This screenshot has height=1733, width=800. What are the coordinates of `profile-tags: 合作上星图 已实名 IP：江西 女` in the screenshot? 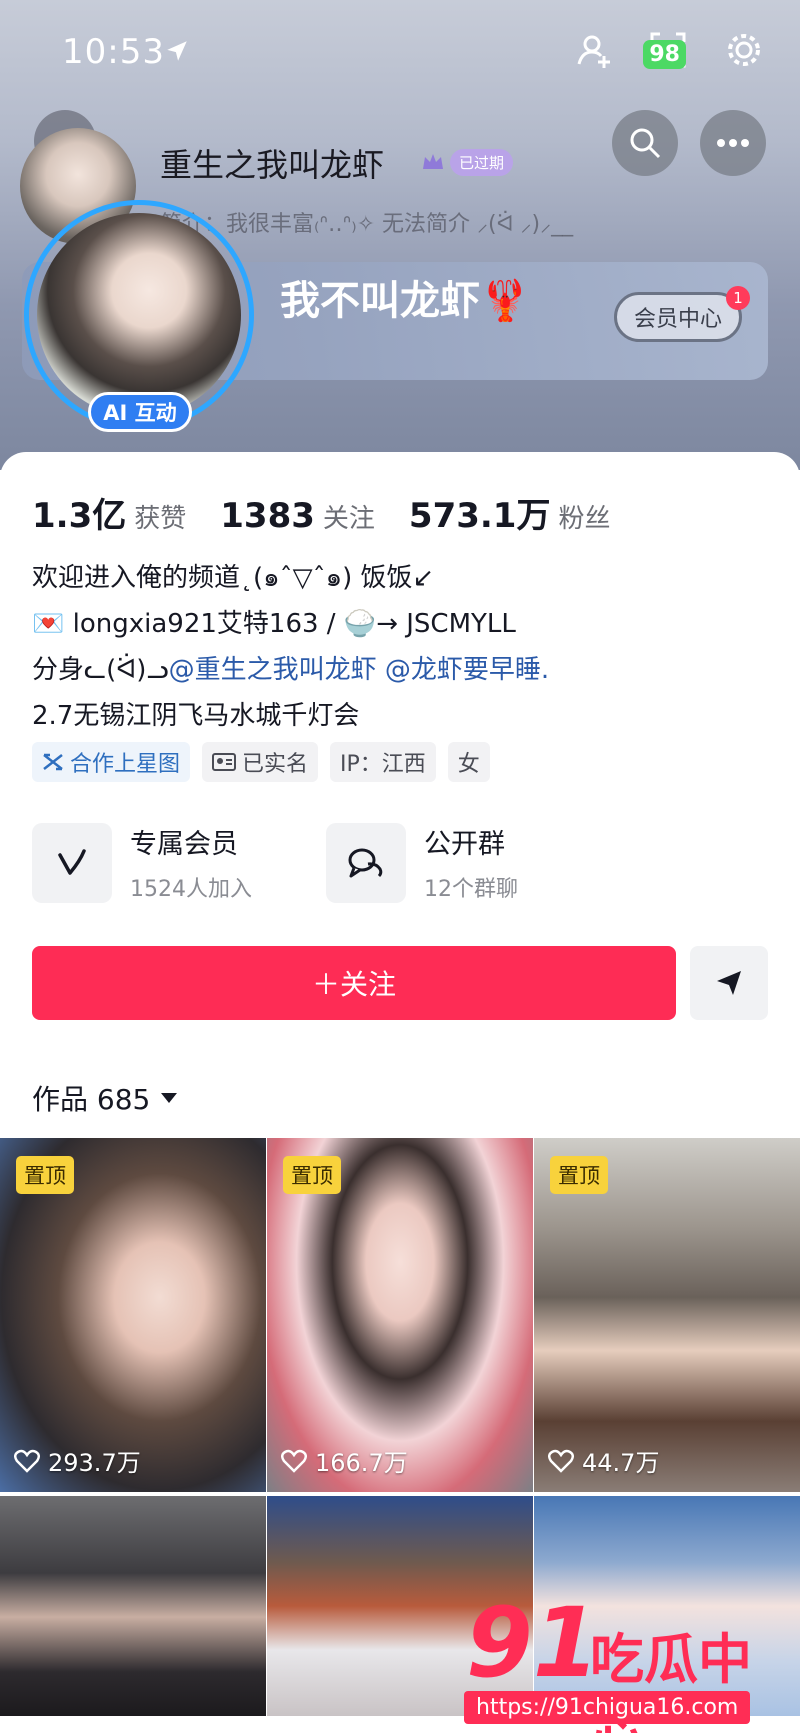 It's located at (261, 762).